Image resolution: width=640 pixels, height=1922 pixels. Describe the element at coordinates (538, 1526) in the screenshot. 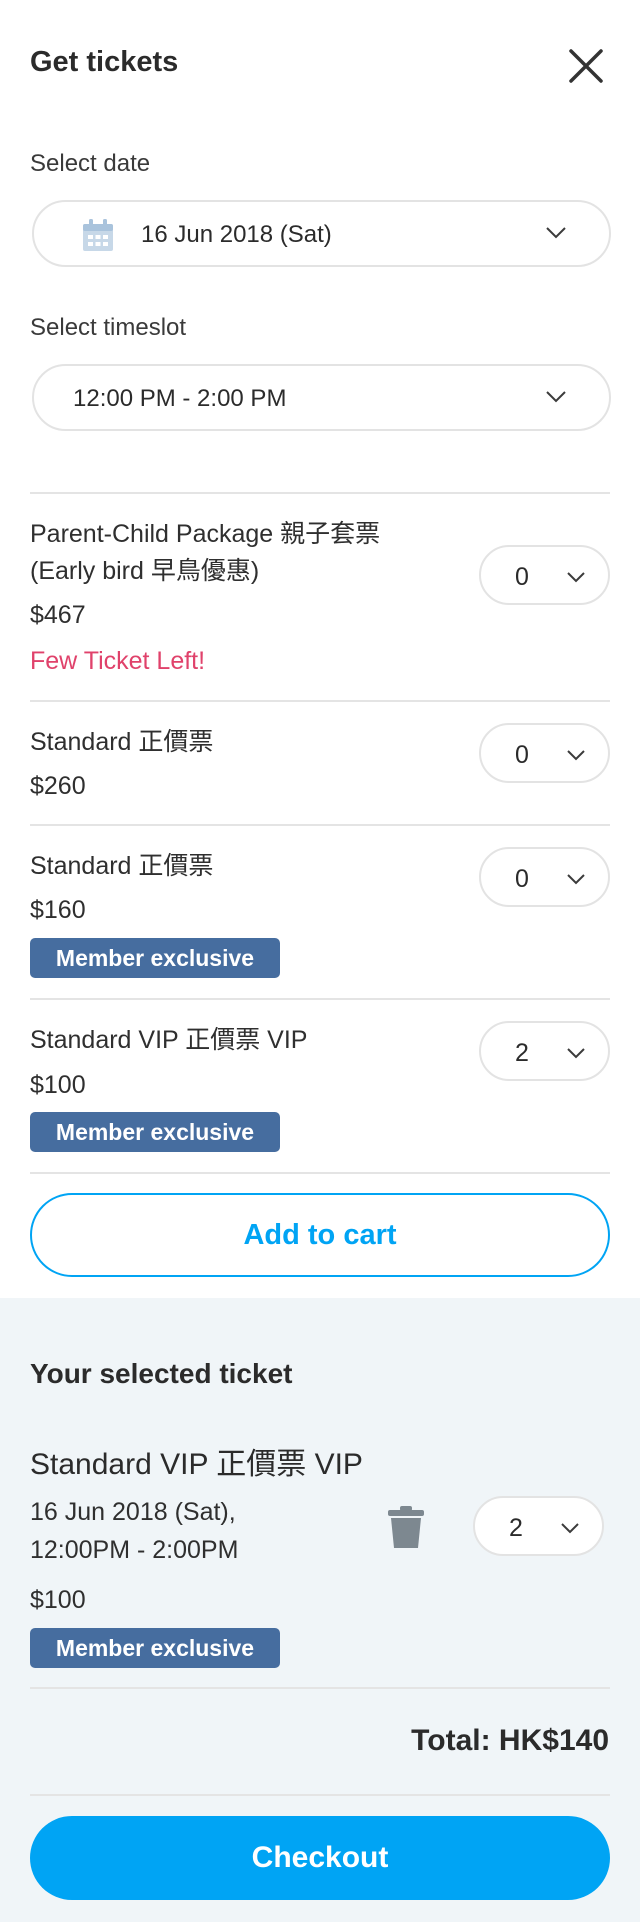

I see `cart-quantity-select: 2` at that location.